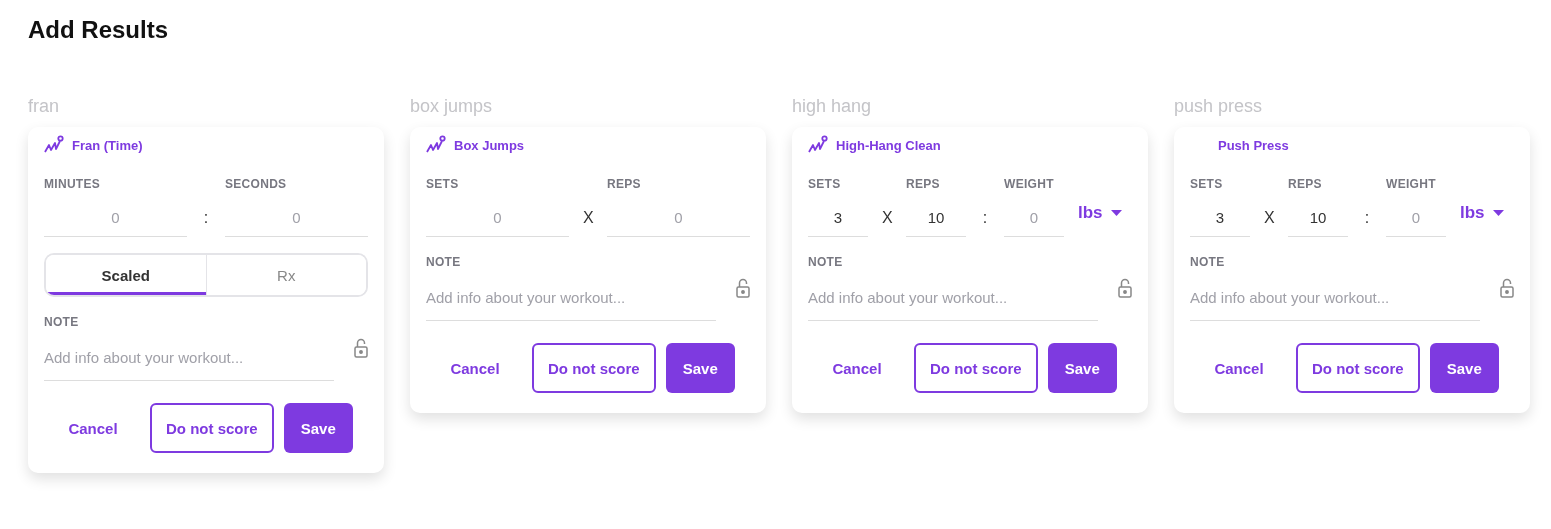 The image size is (1551, 529). What do you see at coordinates (126, 275) in the screenshot?
I see `toggle-tab: Scaled` at bounding box center [126, 275].